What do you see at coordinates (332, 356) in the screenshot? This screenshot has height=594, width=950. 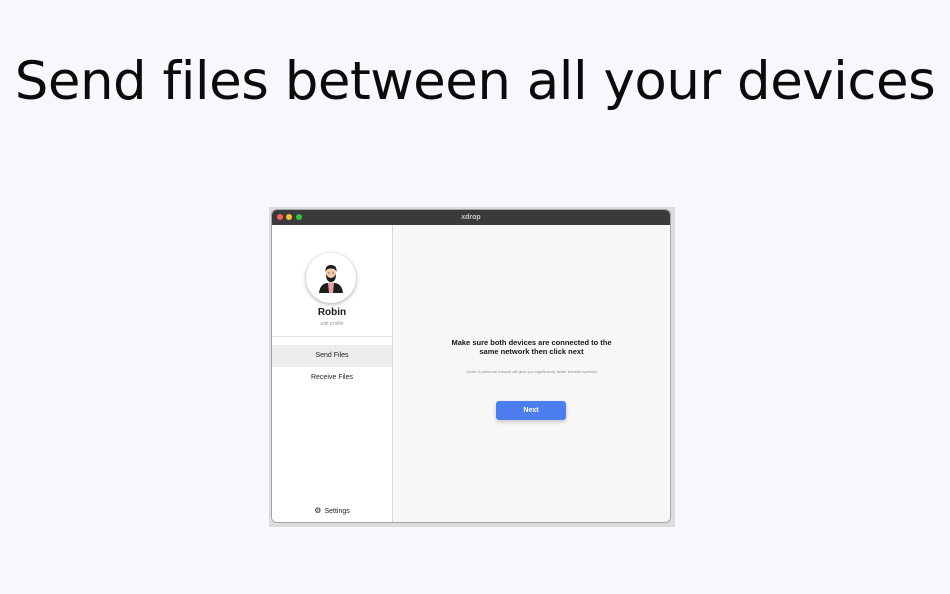 I see `sidebar-item-send-files: Send Files` at bounding box center [332, 356].